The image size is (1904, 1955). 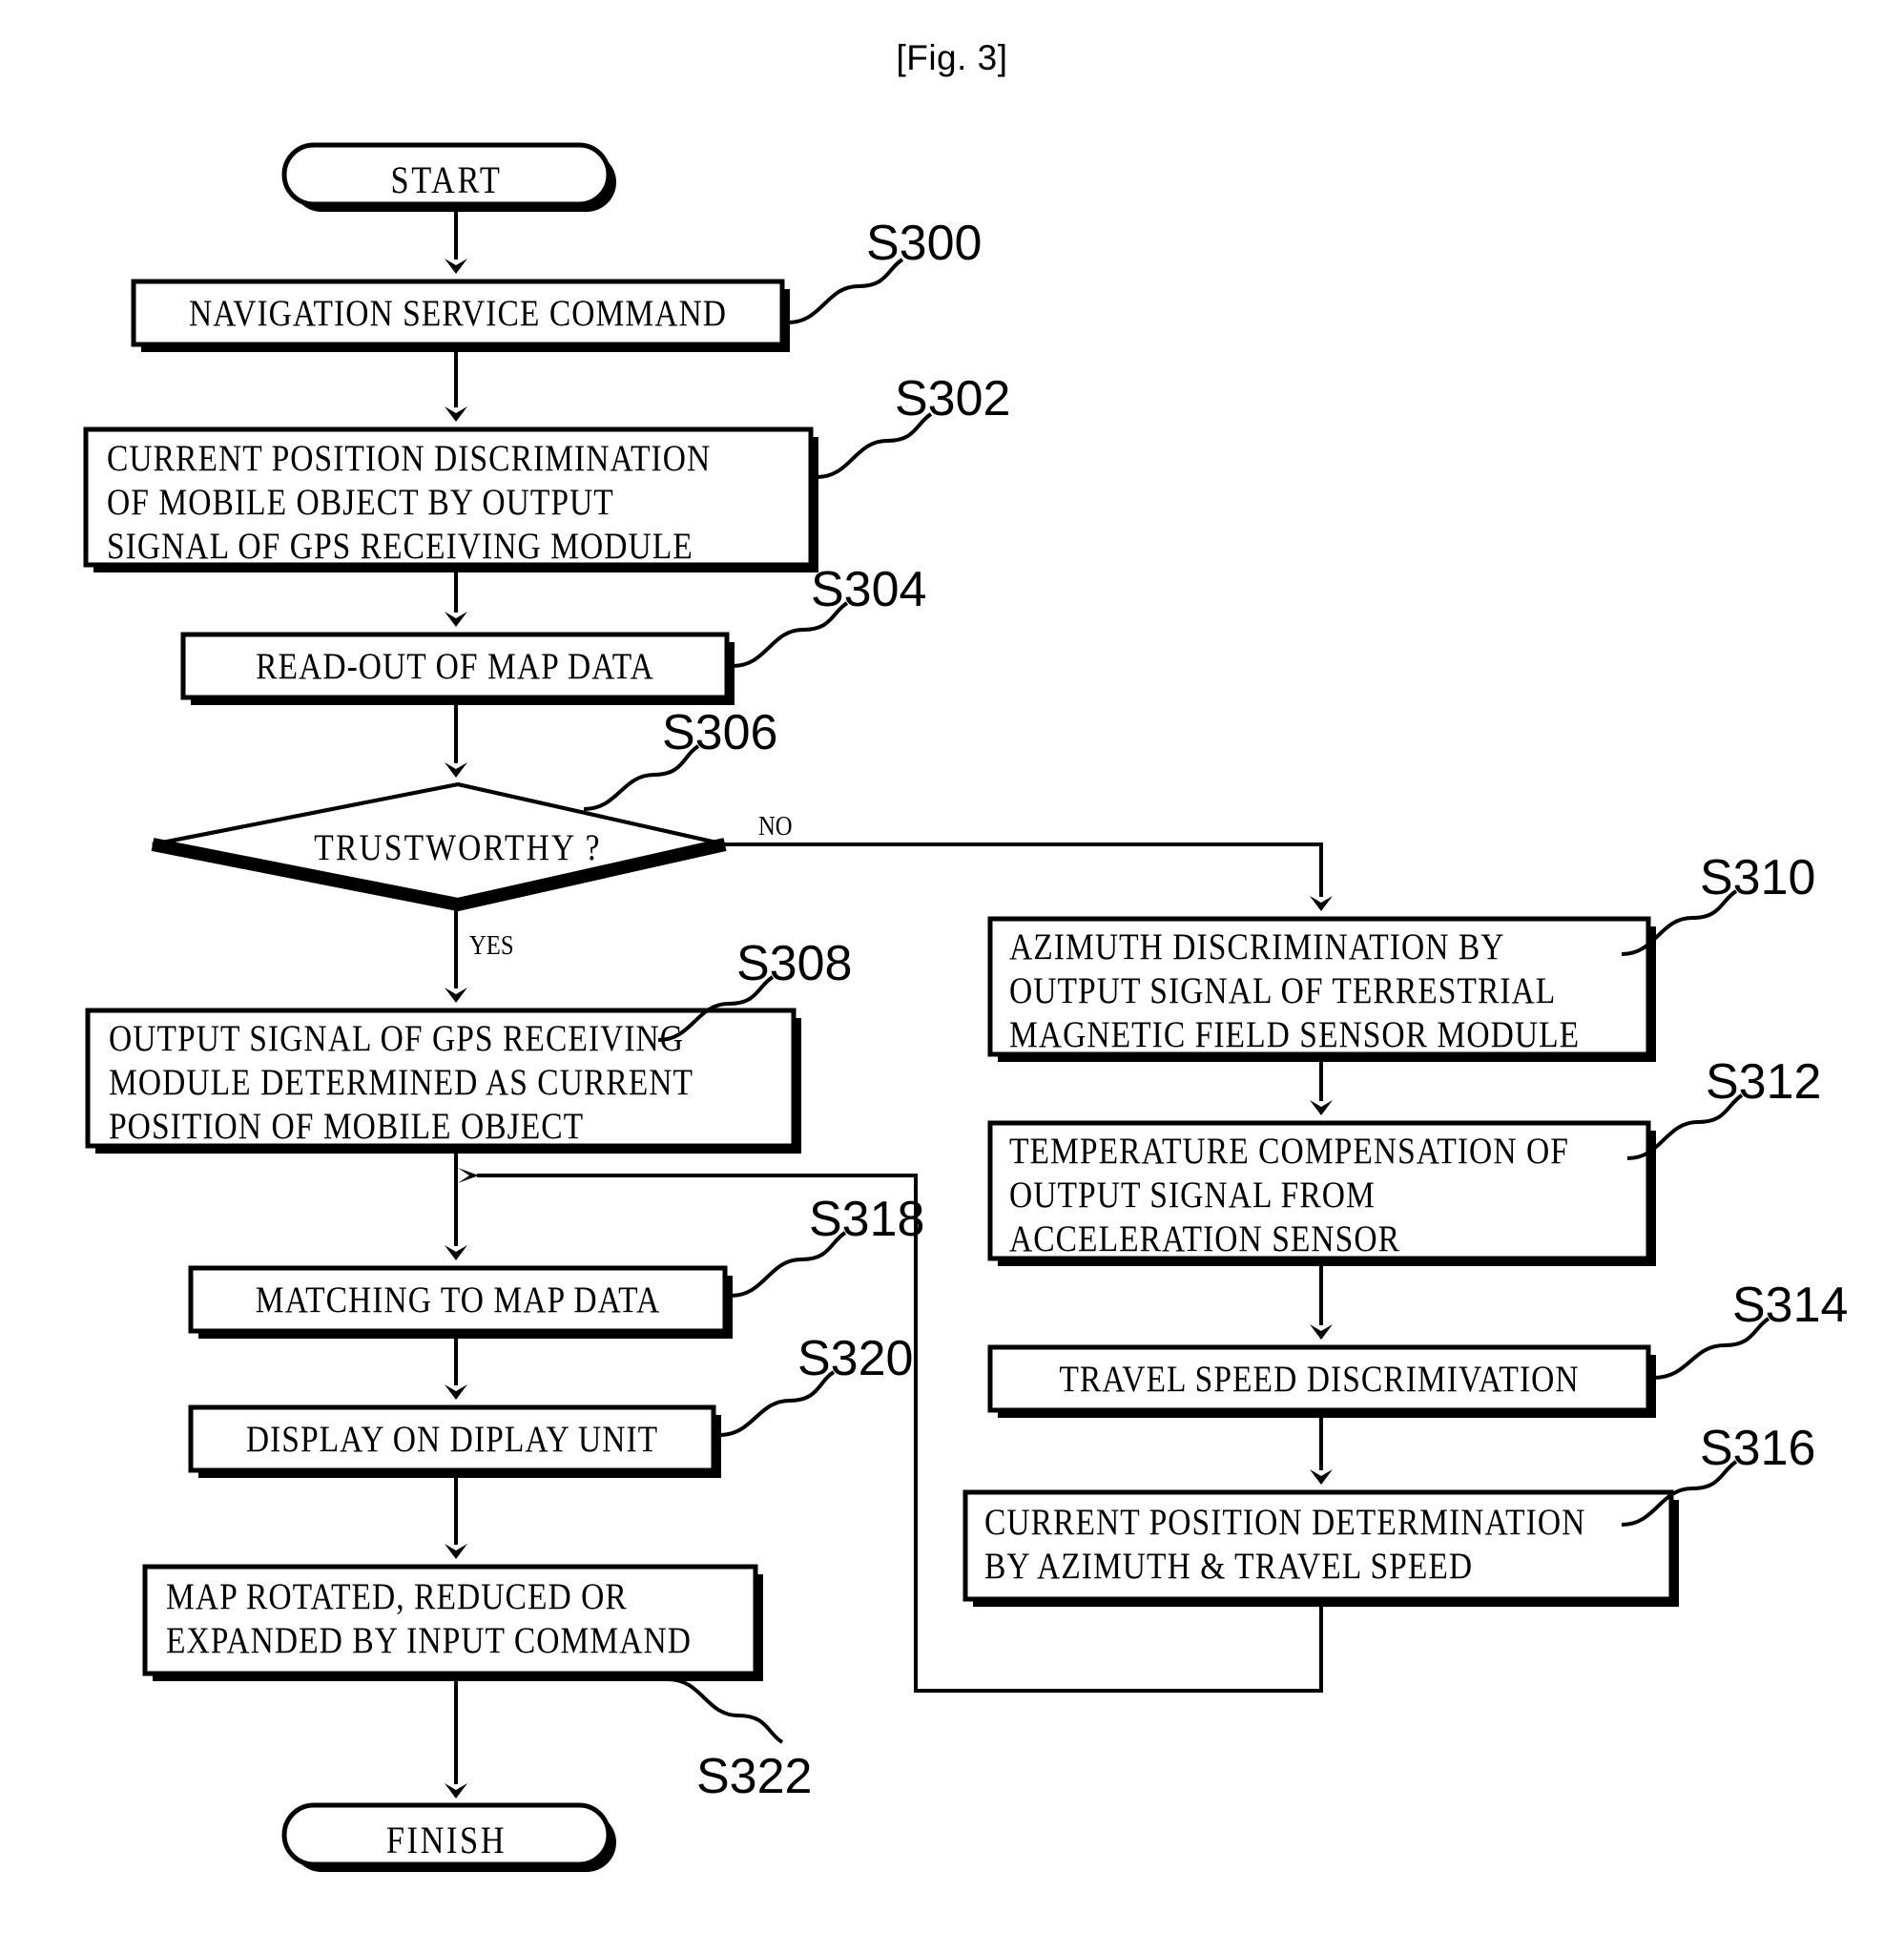 I want to click on node-s308-line2: MODULE DETERMINED AS CURRENT, so click(x=401, y=1083).